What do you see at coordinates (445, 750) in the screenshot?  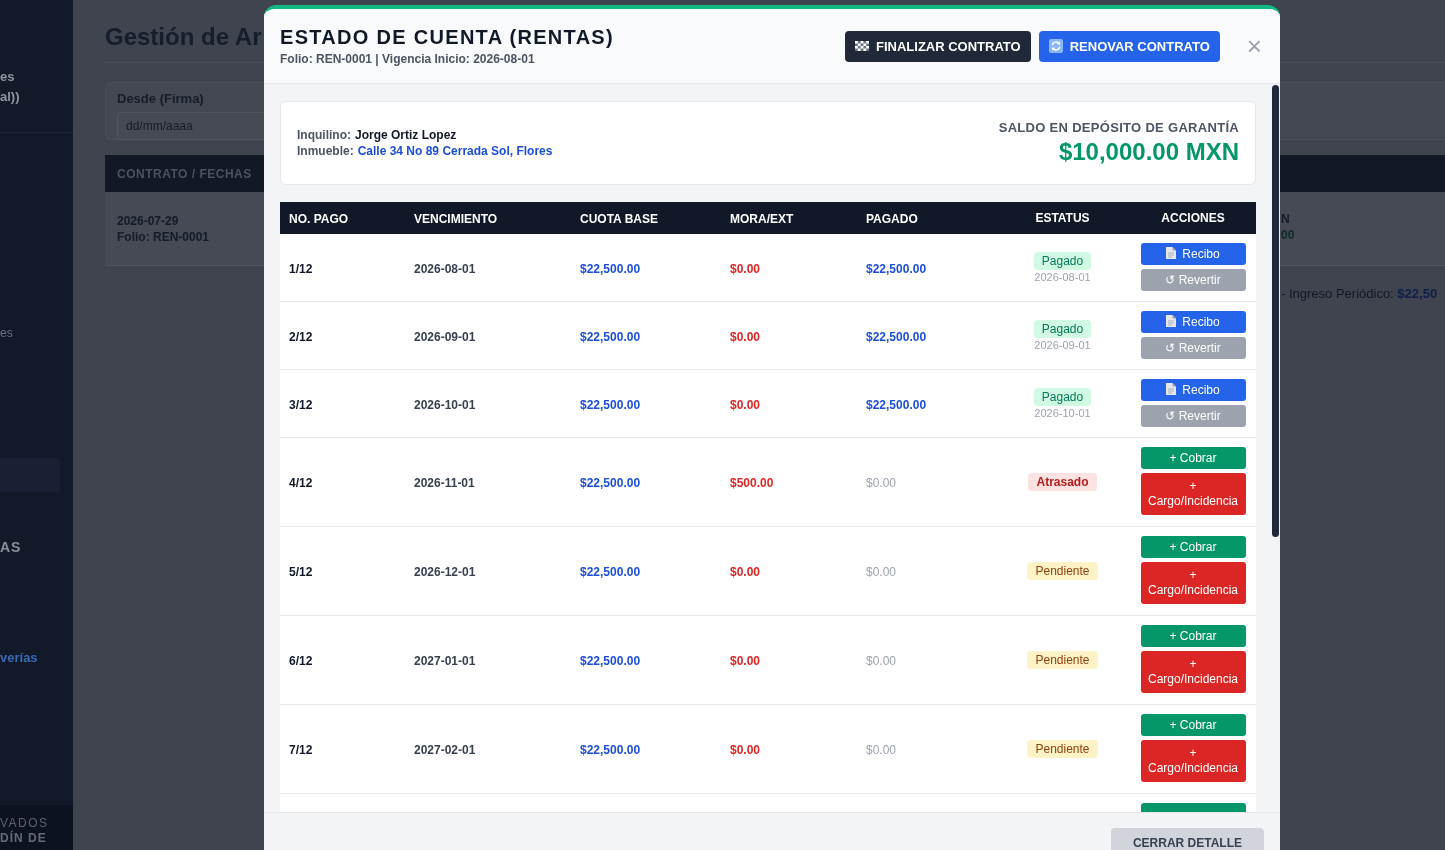 I see `due-date: 2027-02-01` at bounding box center [445, 750].